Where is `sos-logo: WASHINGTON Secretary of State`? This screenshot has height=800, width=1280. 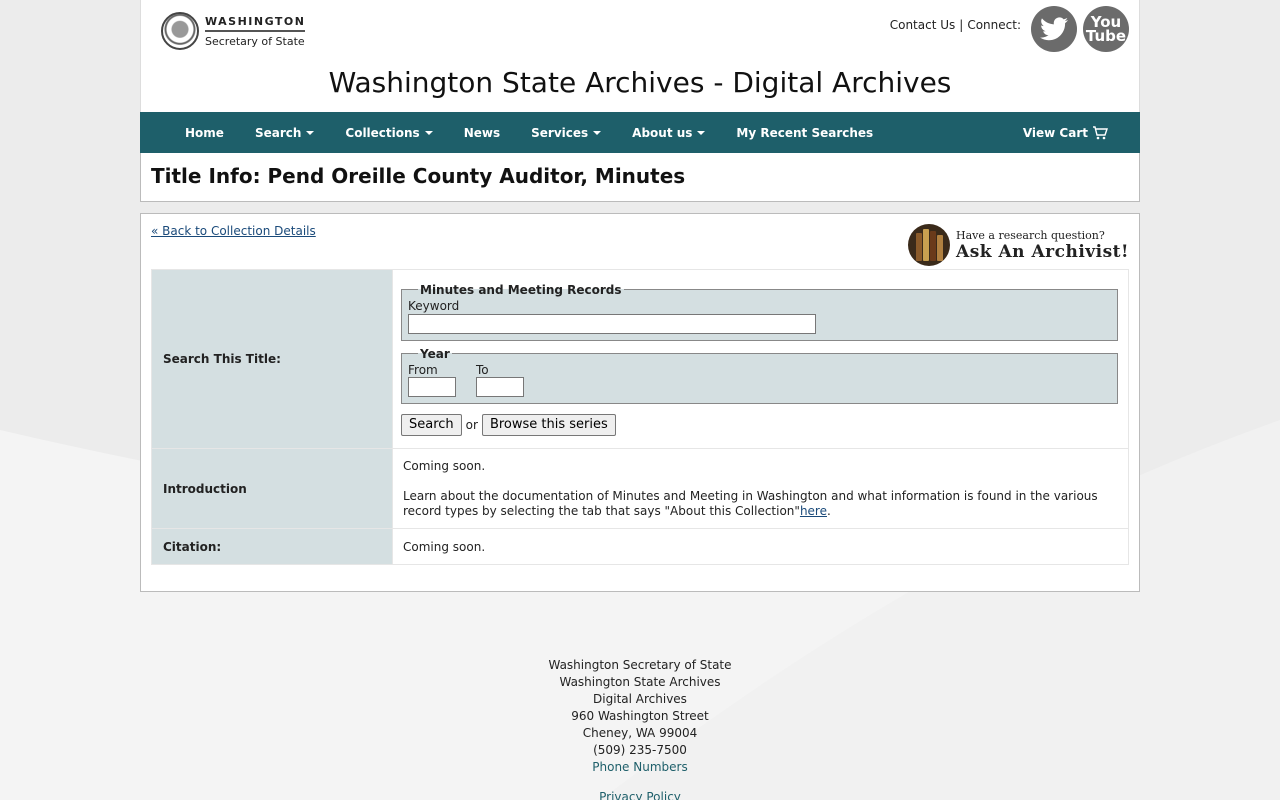
sos-logo: WASHINGTON Secretary of State is located at coordinates (233, 31).